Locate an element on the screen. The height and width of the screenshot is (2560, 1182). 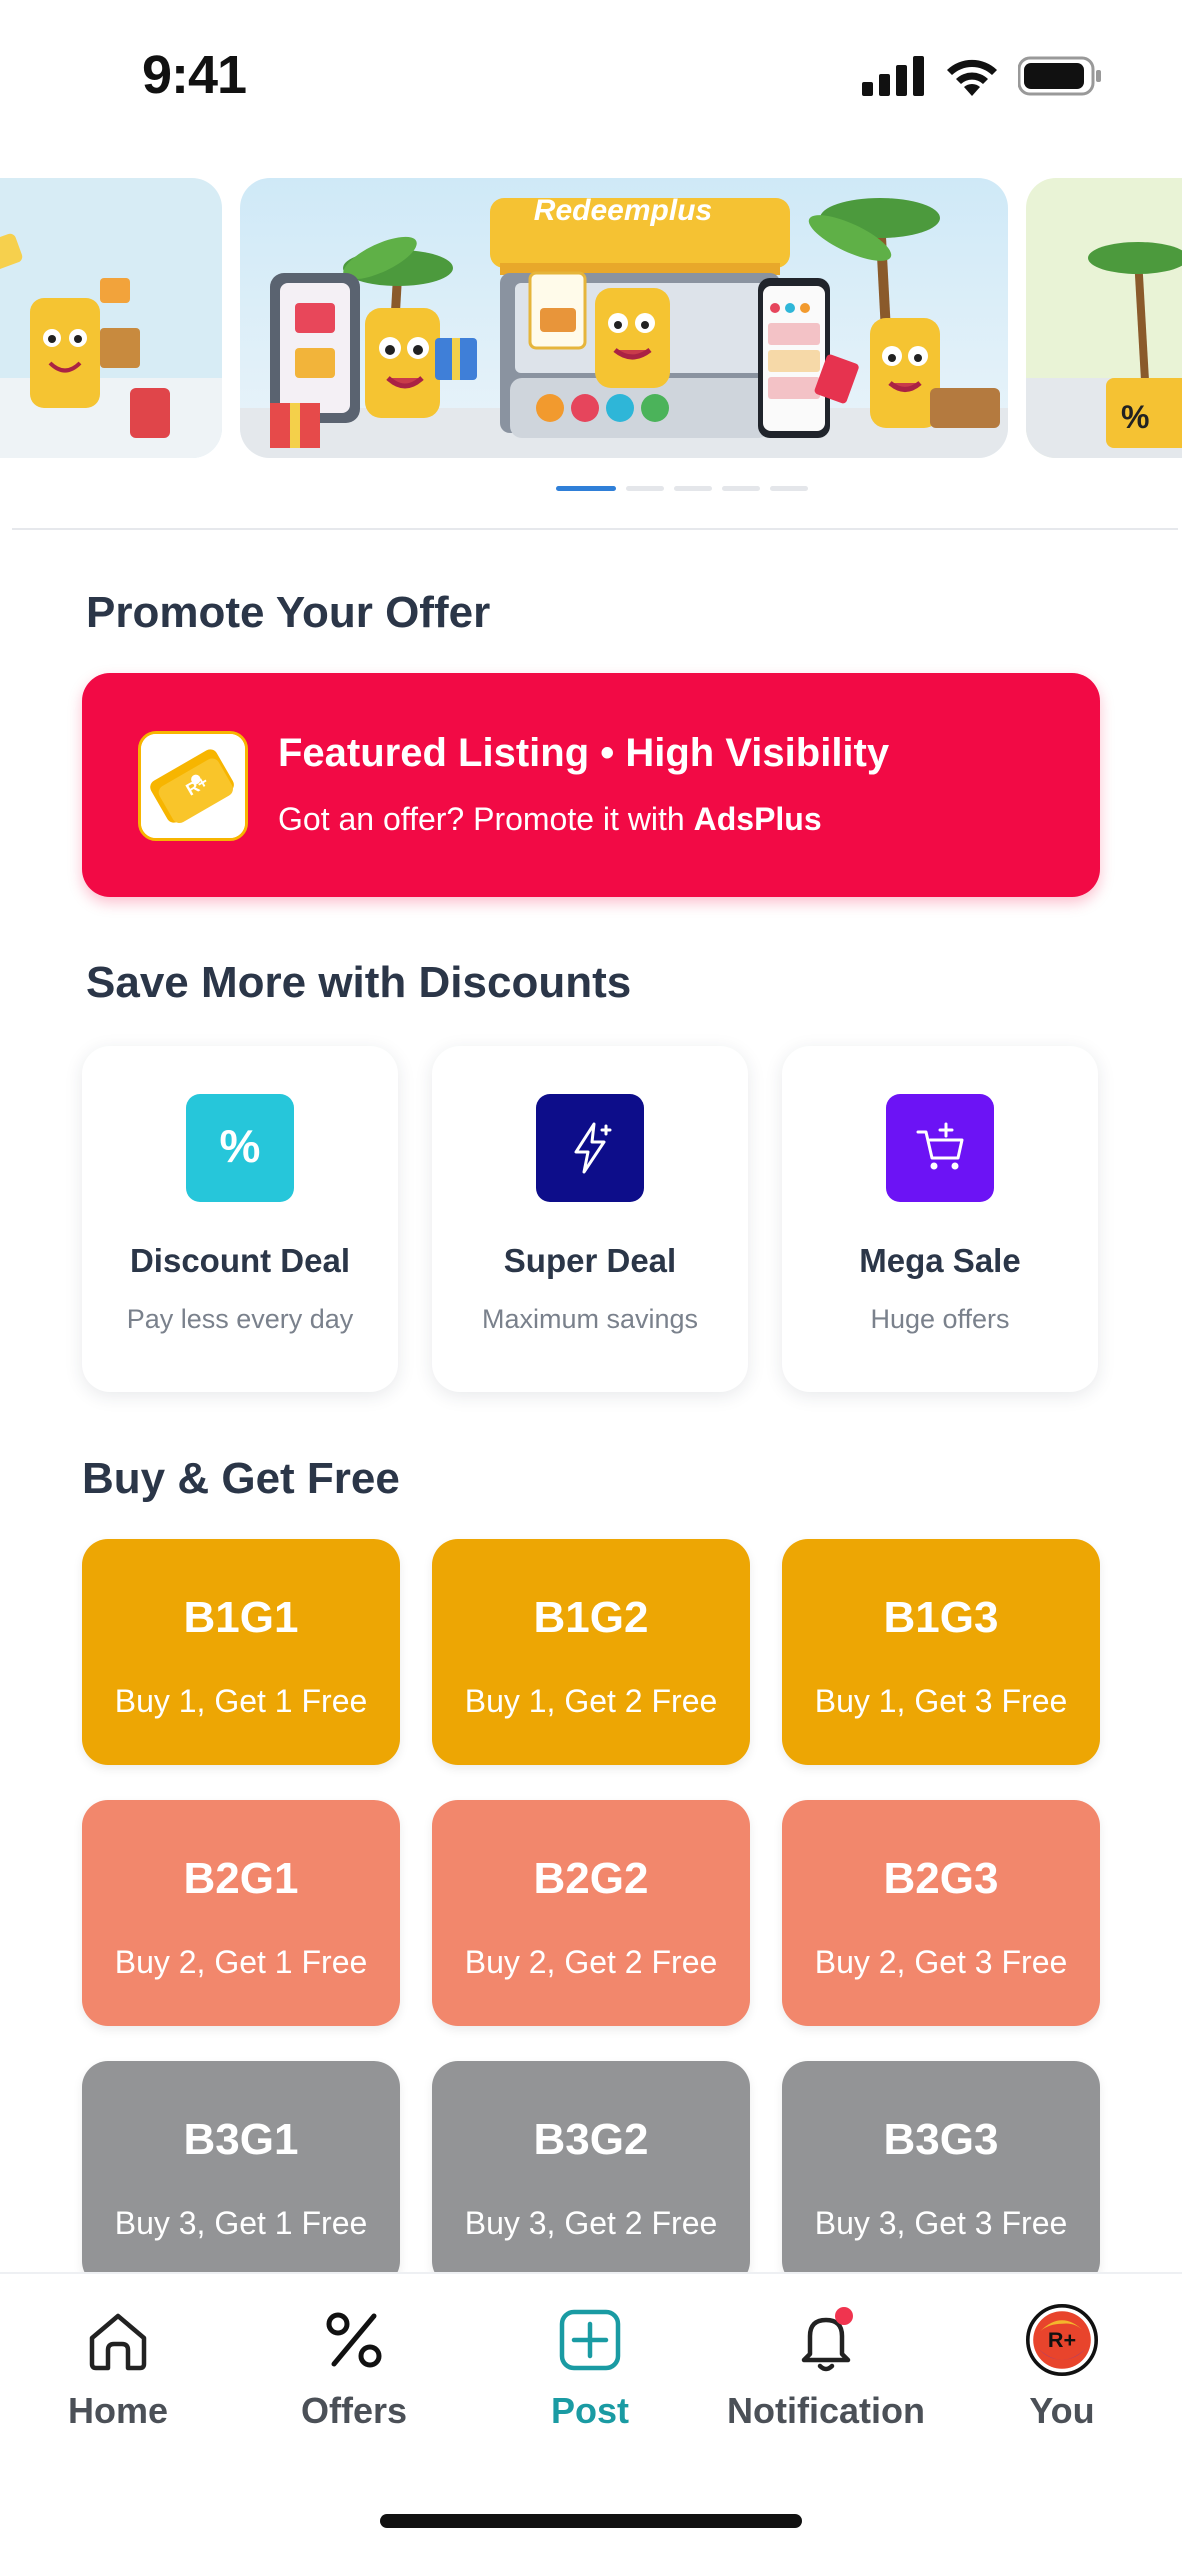
nav-offers: Offers is located at coordinates (354, 2374).